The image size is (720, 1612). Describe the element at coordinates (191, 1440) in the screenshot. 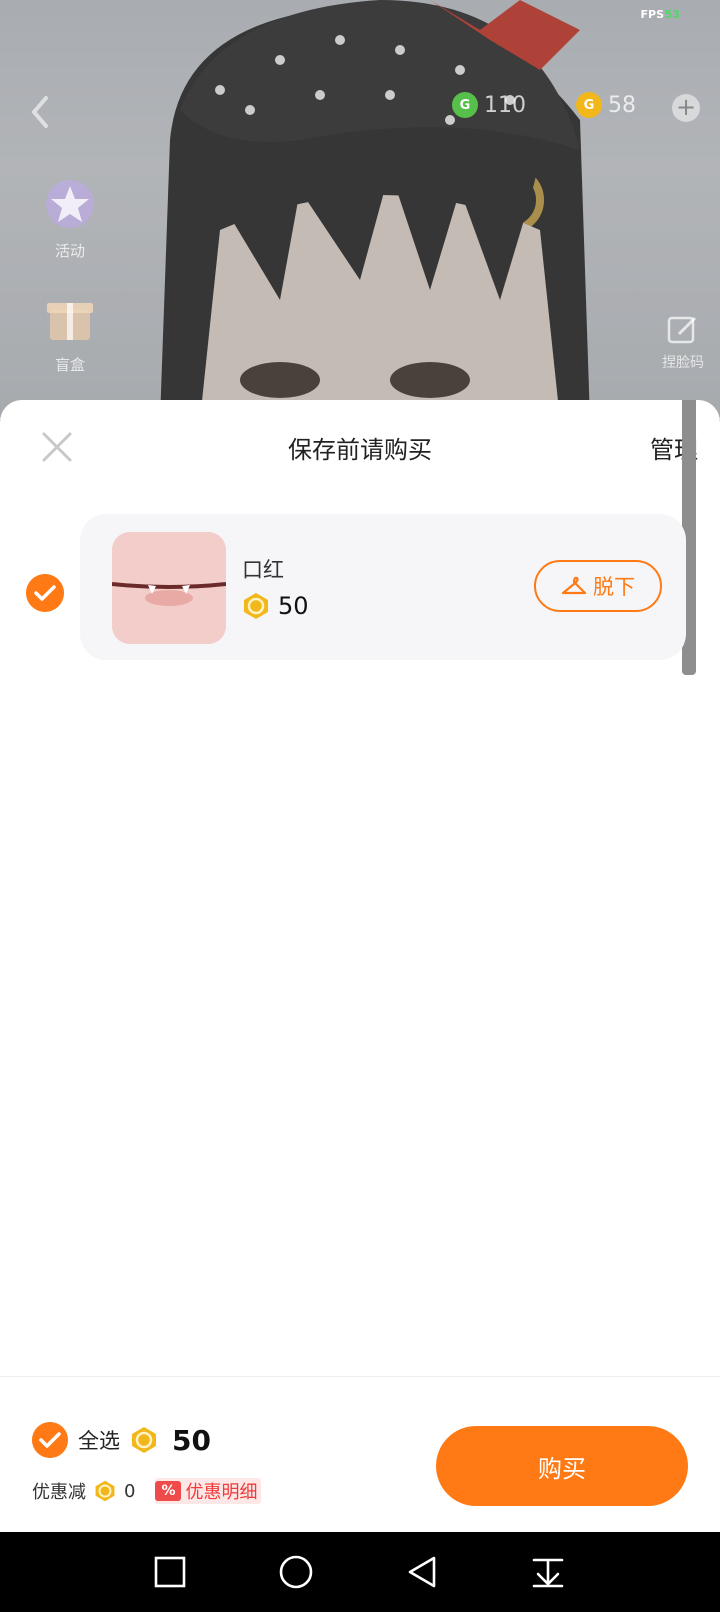

I see `total-price: 50` at that location.